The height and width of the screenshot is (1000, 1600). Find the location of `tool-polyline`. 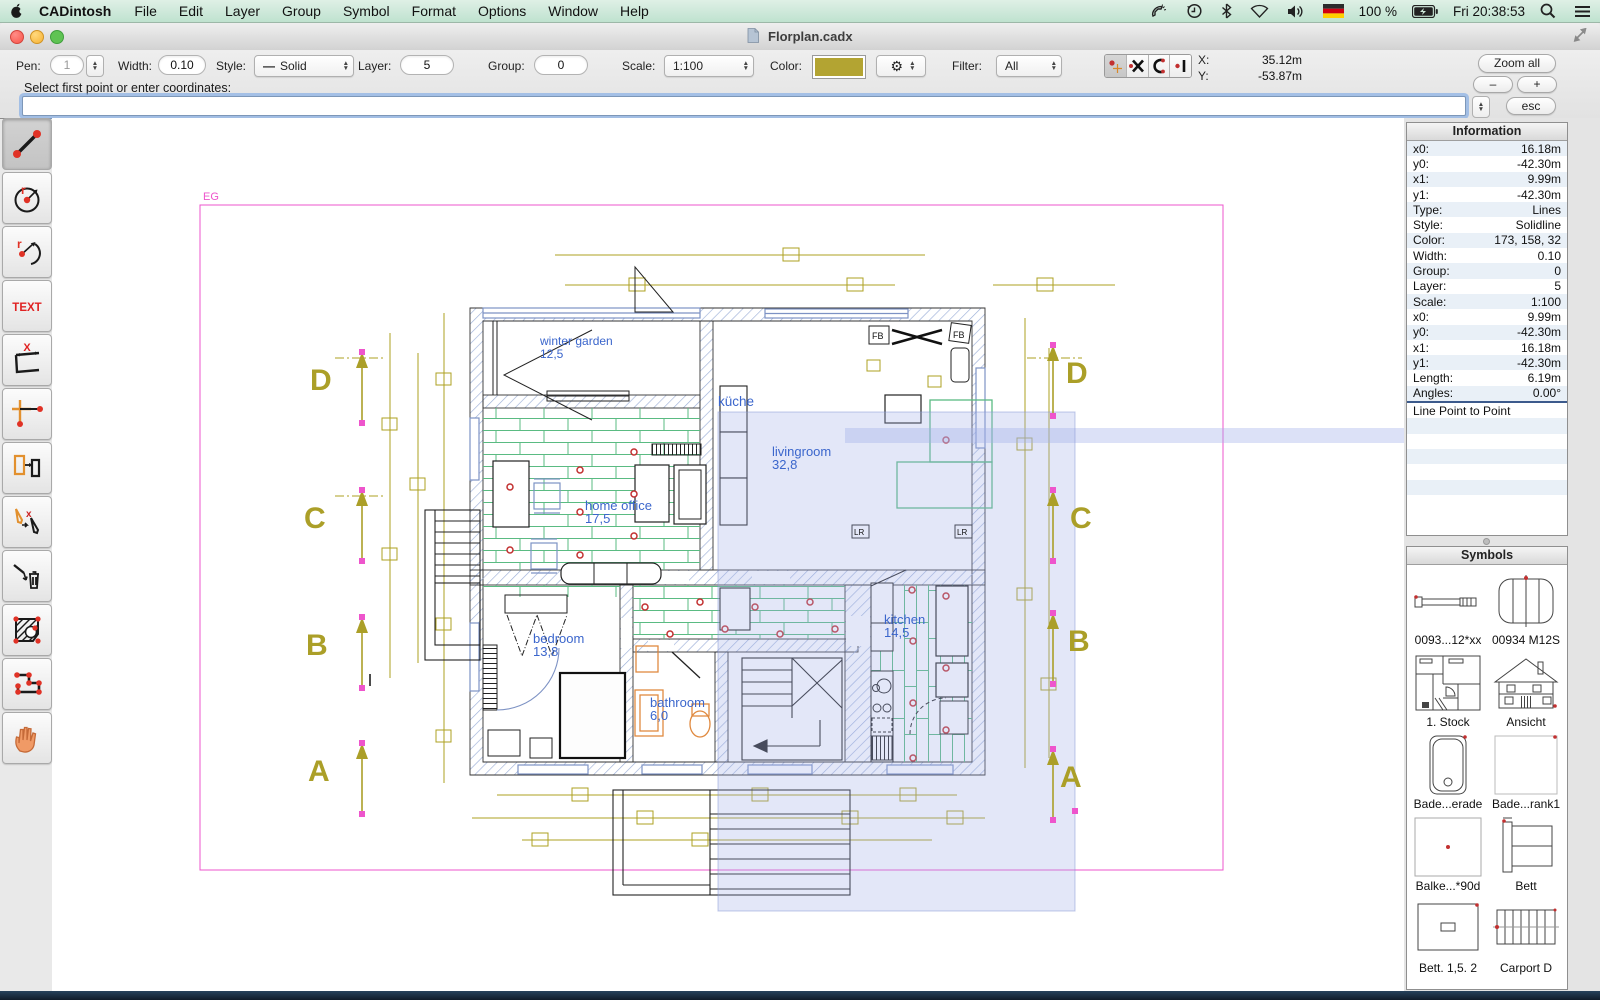

tool-polyline is located at coordinates (27, 684).